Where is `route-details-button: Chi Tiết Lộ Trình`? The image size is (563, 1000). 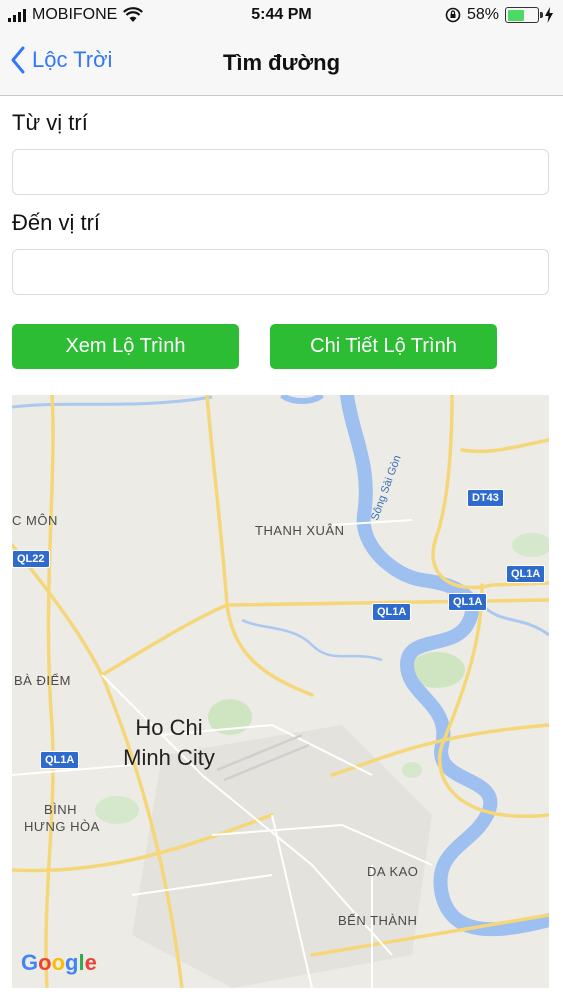
route-details-button: Chi Tiết Lộ Trình is located at coordinates (383, 346).